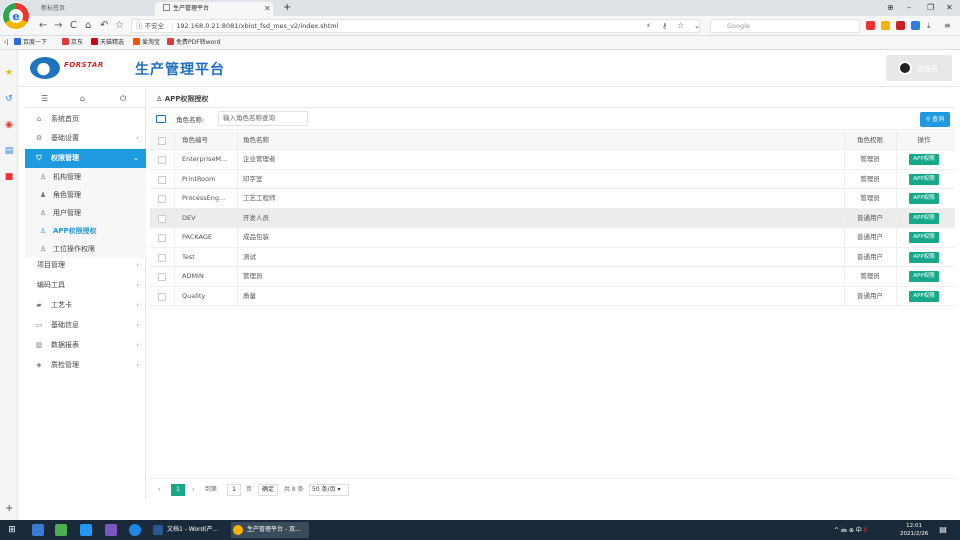 The width and height of the screenshot is (960, 540). Describe the element at coordinates (929, 26) in the screenshot. I see `download-icon: ⤓` at that location.